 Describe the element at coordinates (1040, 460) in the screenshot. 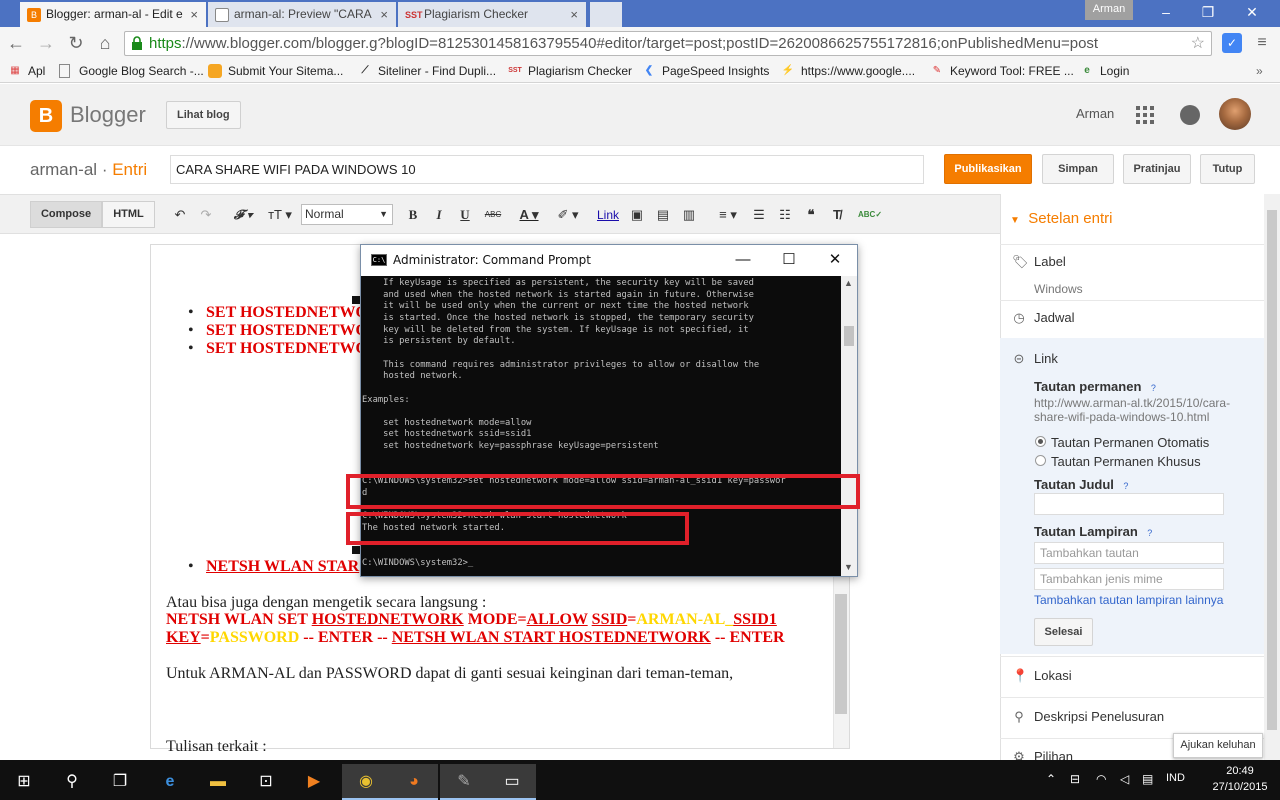

I see `radio-custom-permalink` at that location.